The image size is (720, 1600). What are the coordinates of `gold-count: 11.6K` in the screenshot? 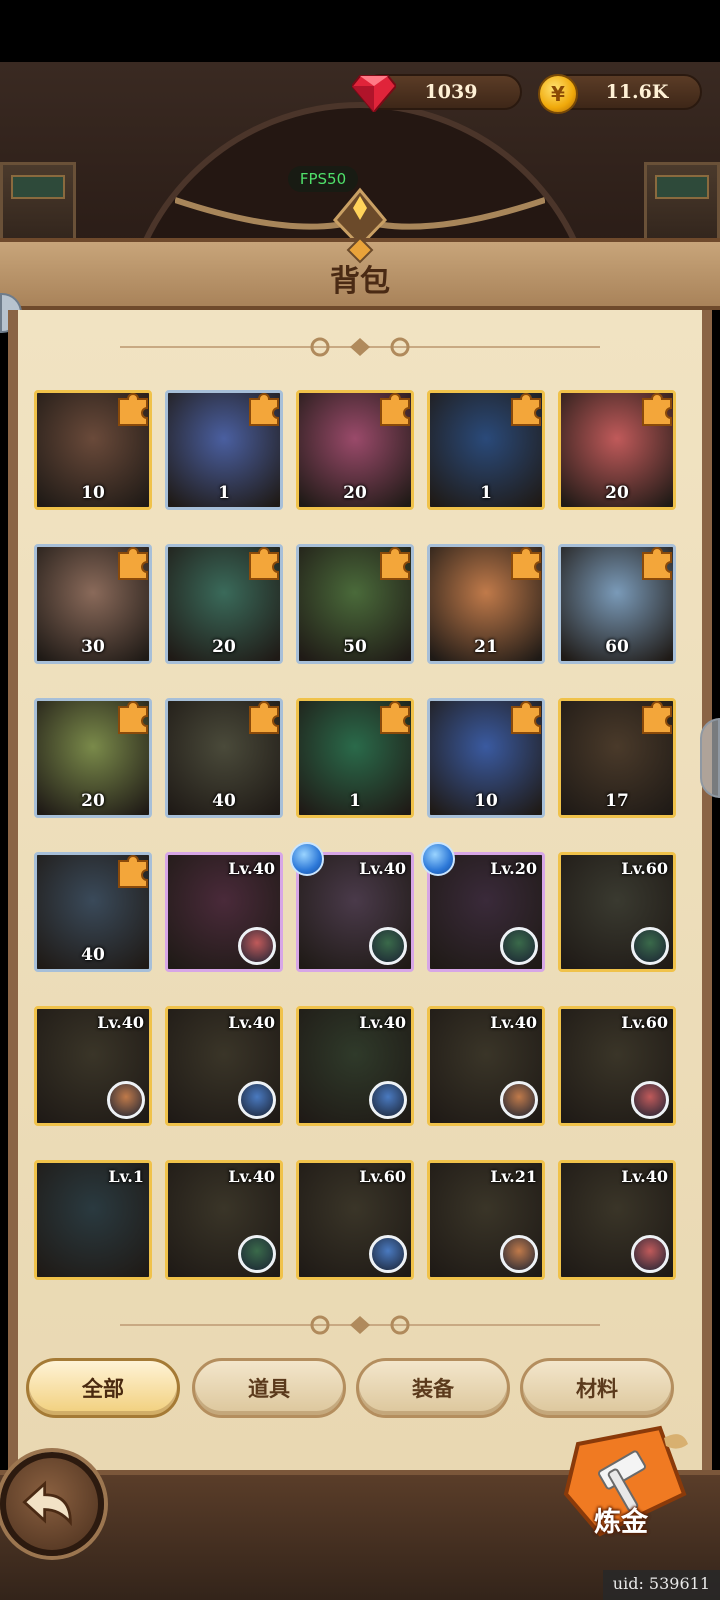 It's located at (637, 92).